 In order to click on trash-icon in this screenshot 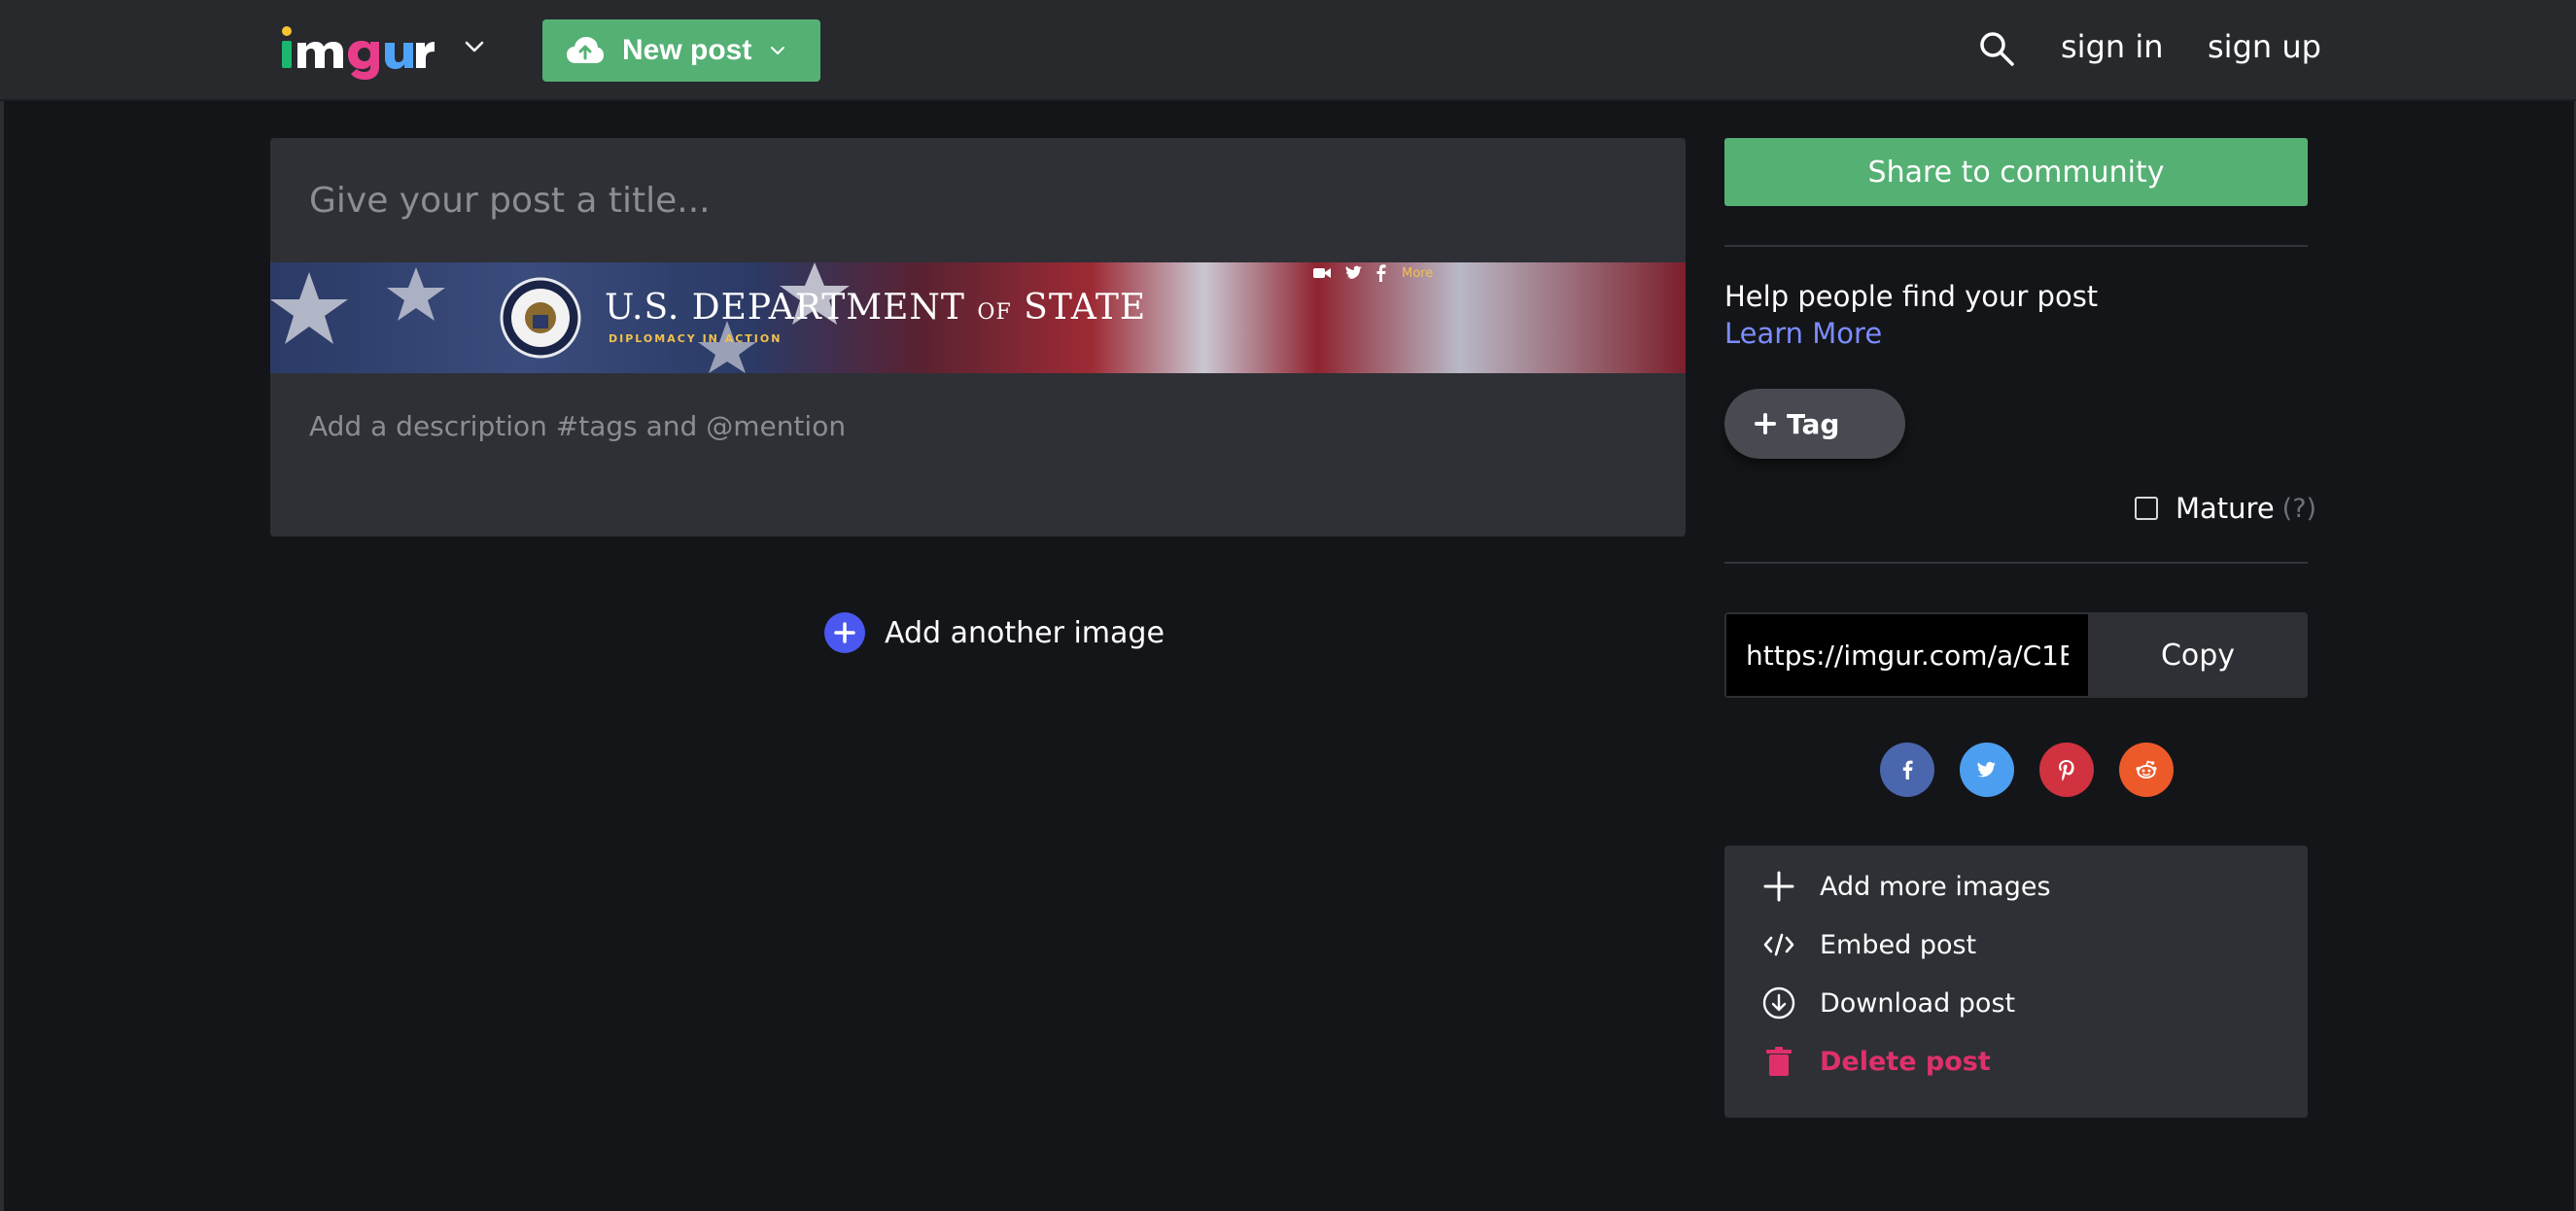, I will do `click(1779, 1061)`.